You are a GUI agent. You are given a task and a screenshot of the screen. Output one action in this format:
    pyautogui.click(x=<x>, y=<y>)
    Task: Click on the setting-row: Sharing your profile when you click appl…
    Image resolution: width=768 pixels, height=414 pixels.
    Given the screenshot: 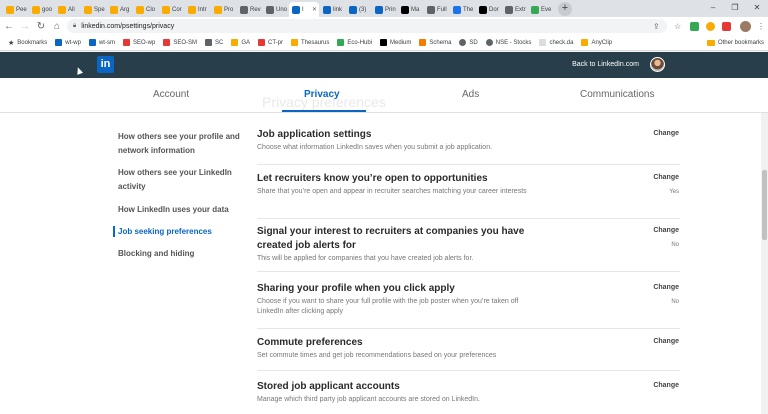 What is the action you would take?
    pyautogui.click(x=468, y=305)
    